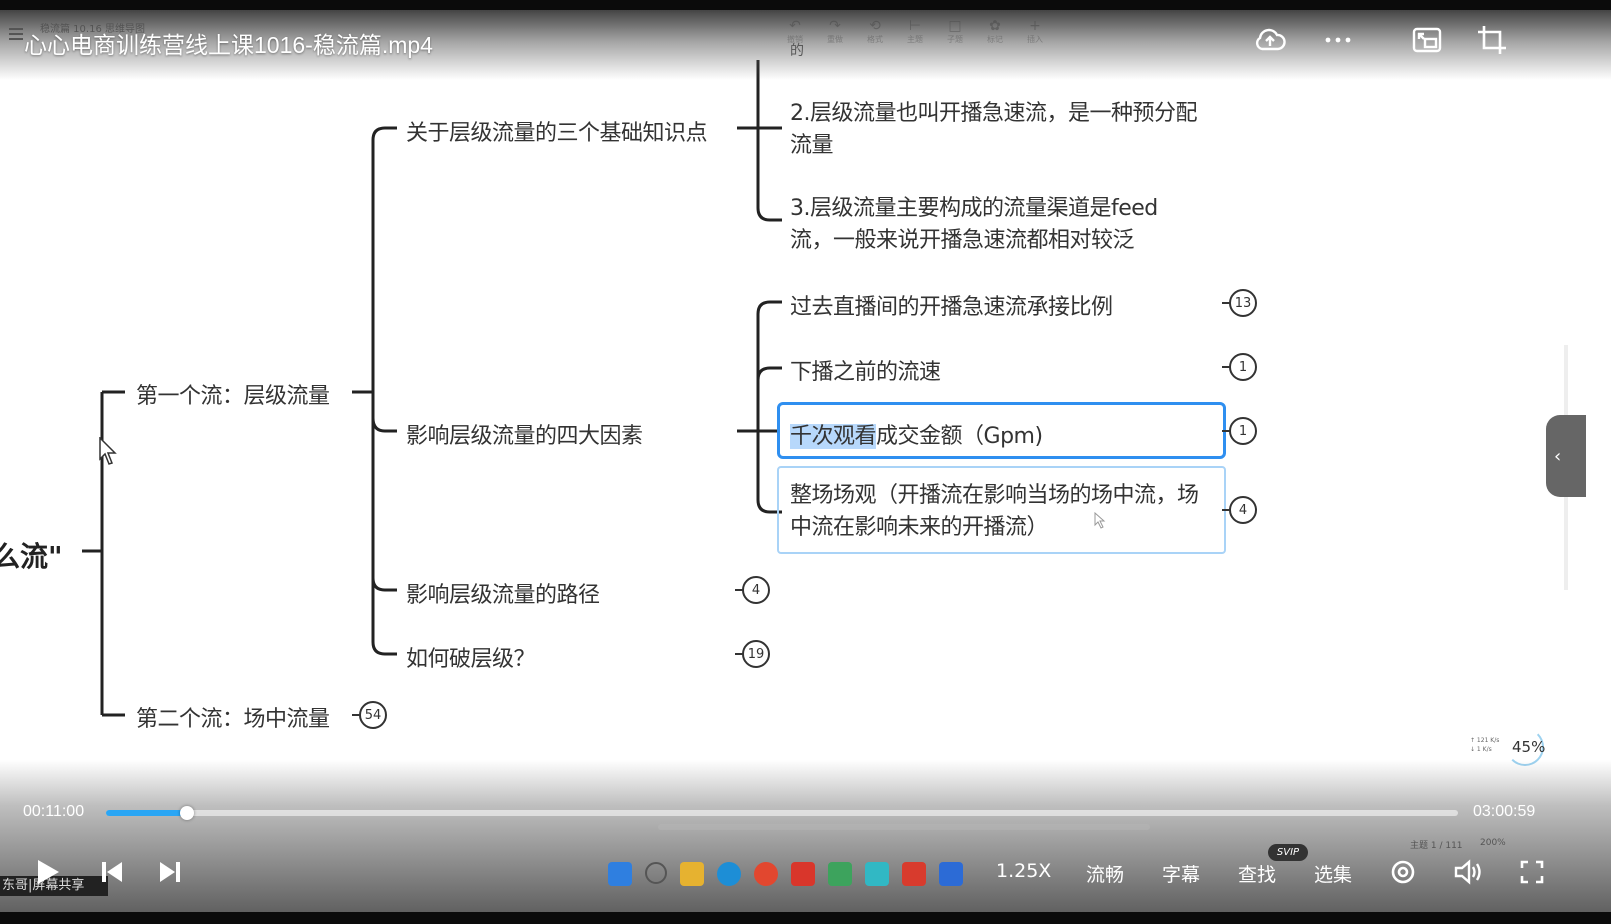  Describe the element at coordinates (1288, 852) in the screenshot. I see `svip-badge: SVIP` at that location.